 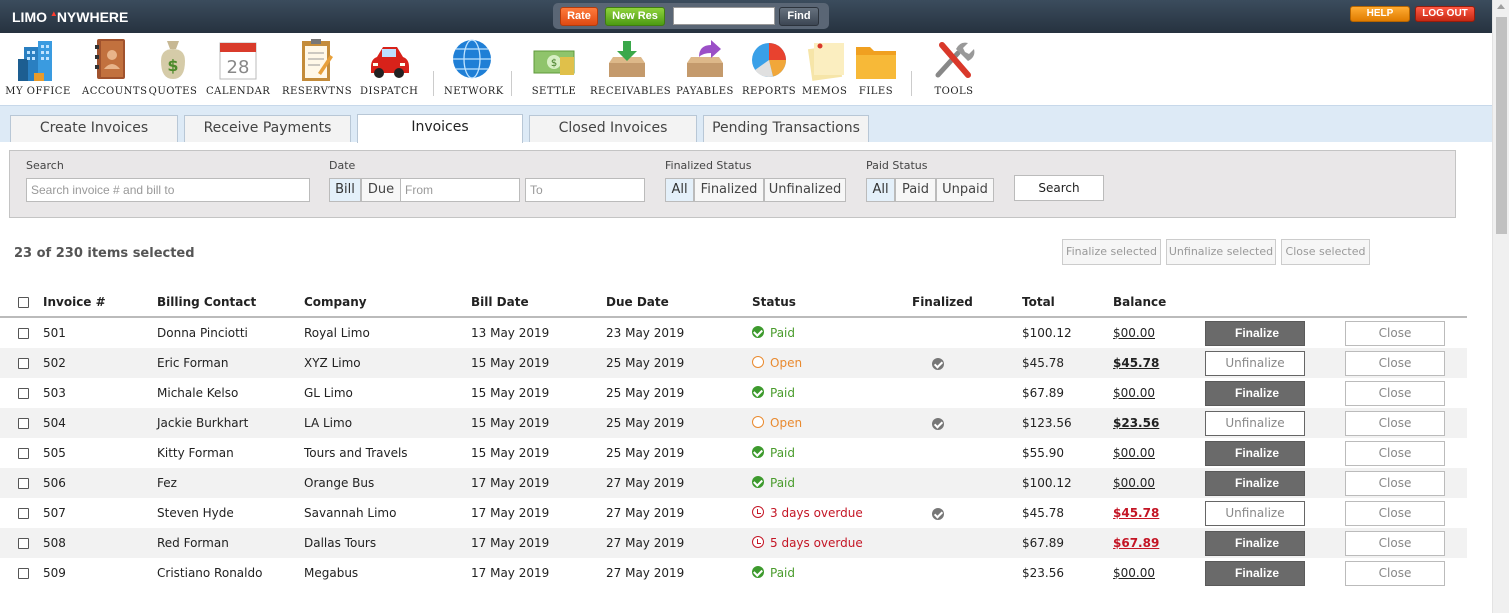 I want to click on tab-pending-transactions: Pending Transactions, so click(x=786, y=128).